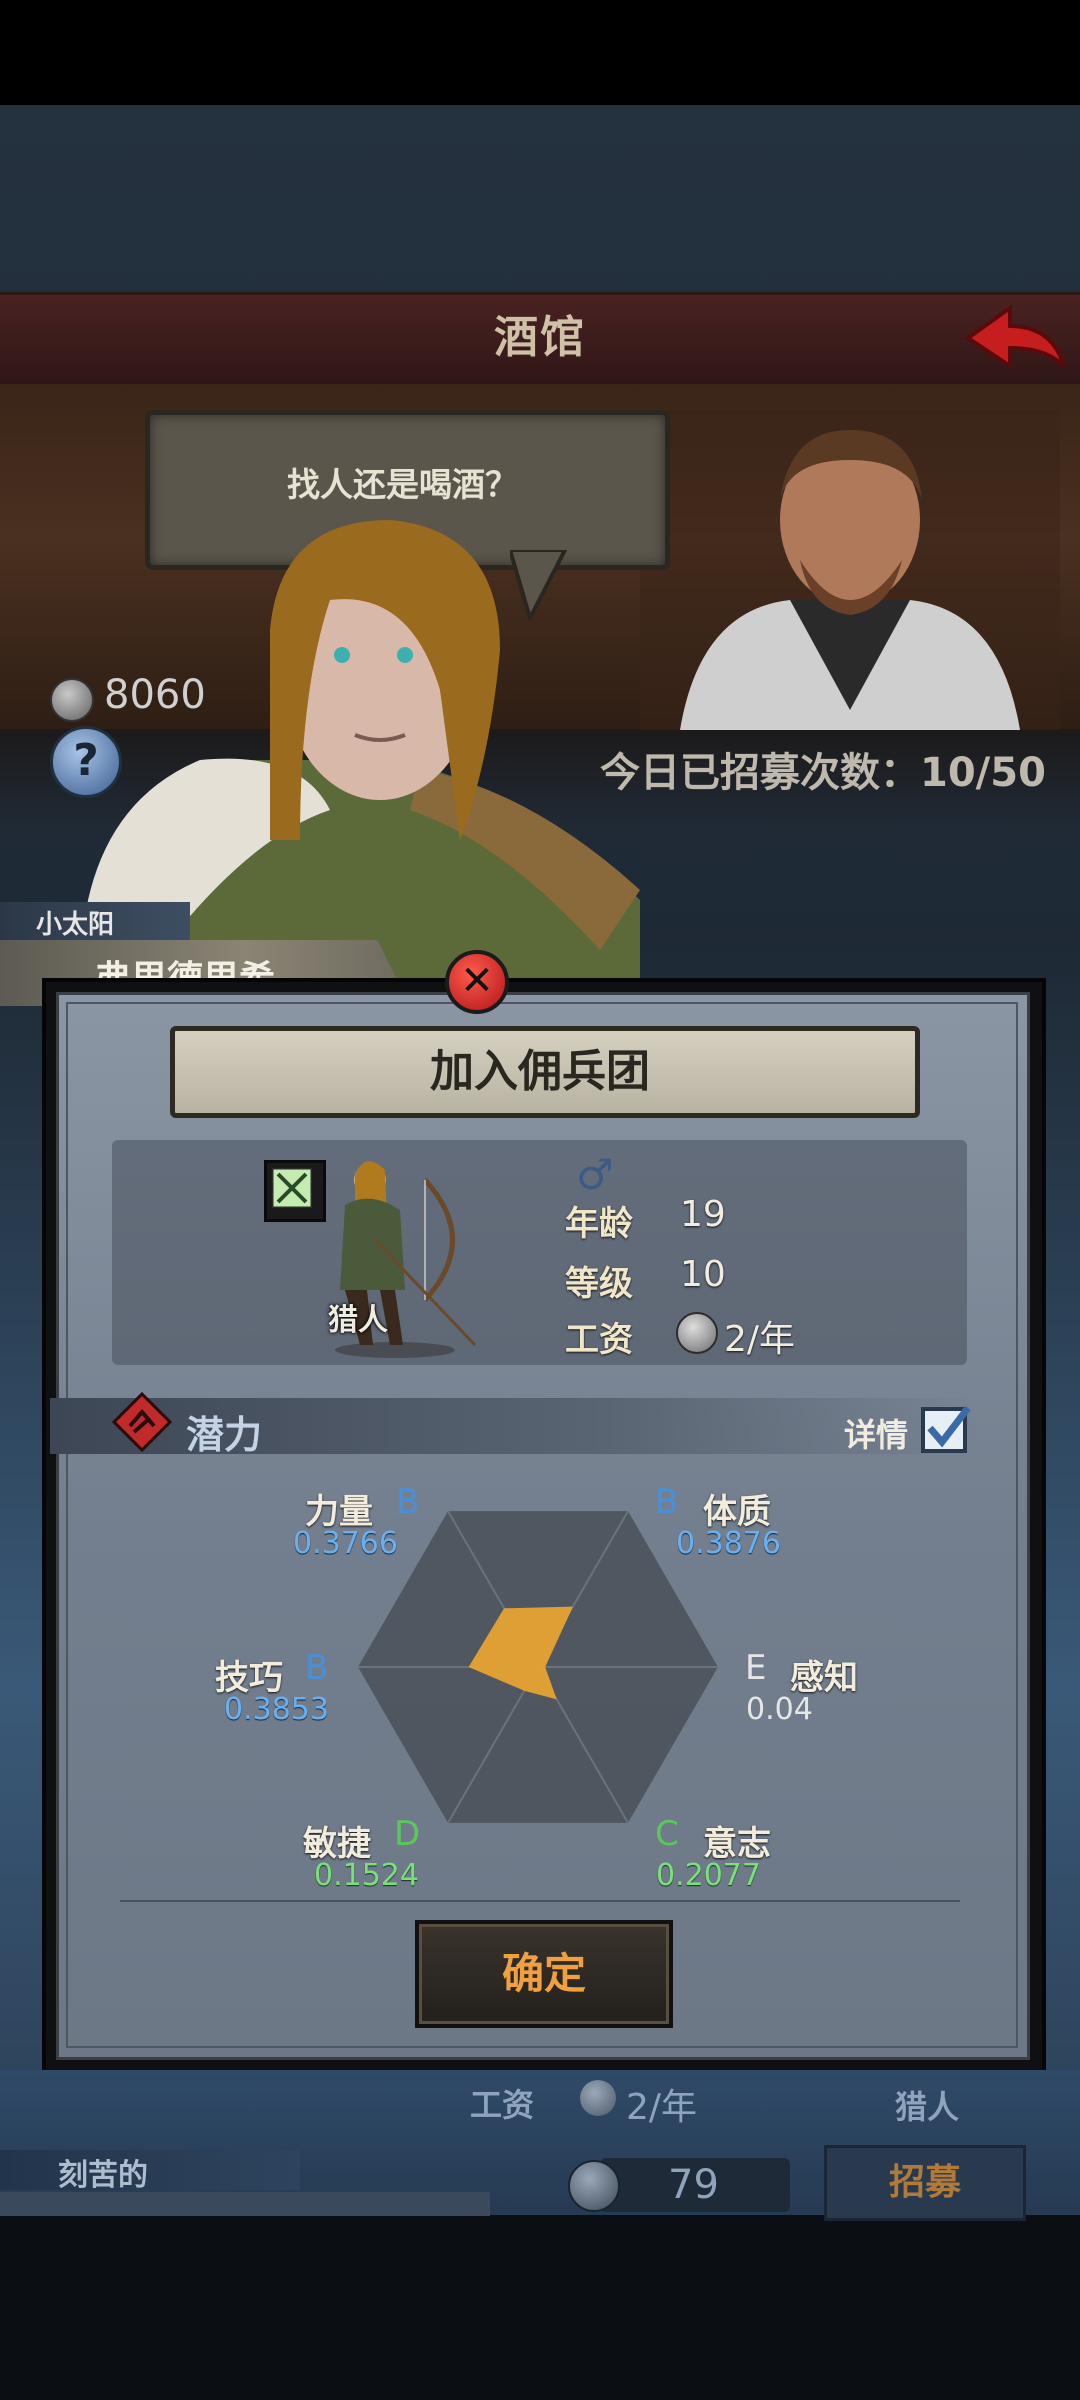  Describe the element at coordinates (599, 1340) in the screenshot. I see `wage-label: 工资` at that location.